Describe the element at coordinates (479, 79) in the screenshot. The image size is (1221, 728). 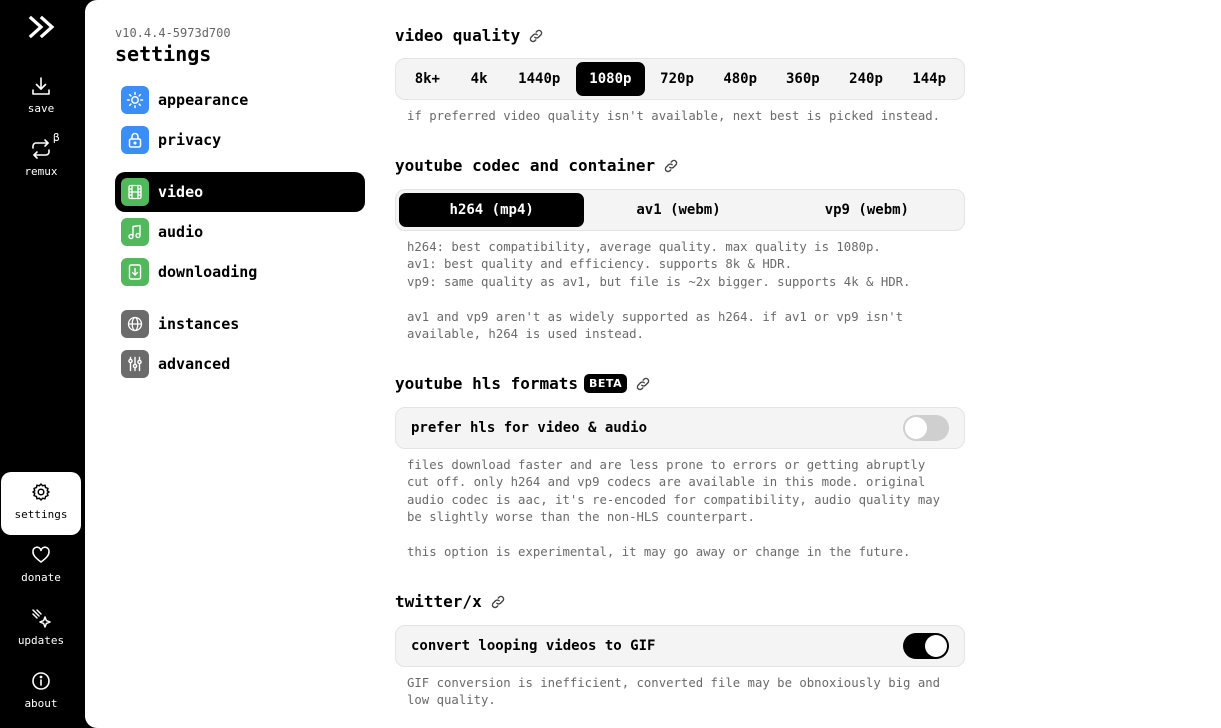
I see `quality-option-4k: 4k` at that location.